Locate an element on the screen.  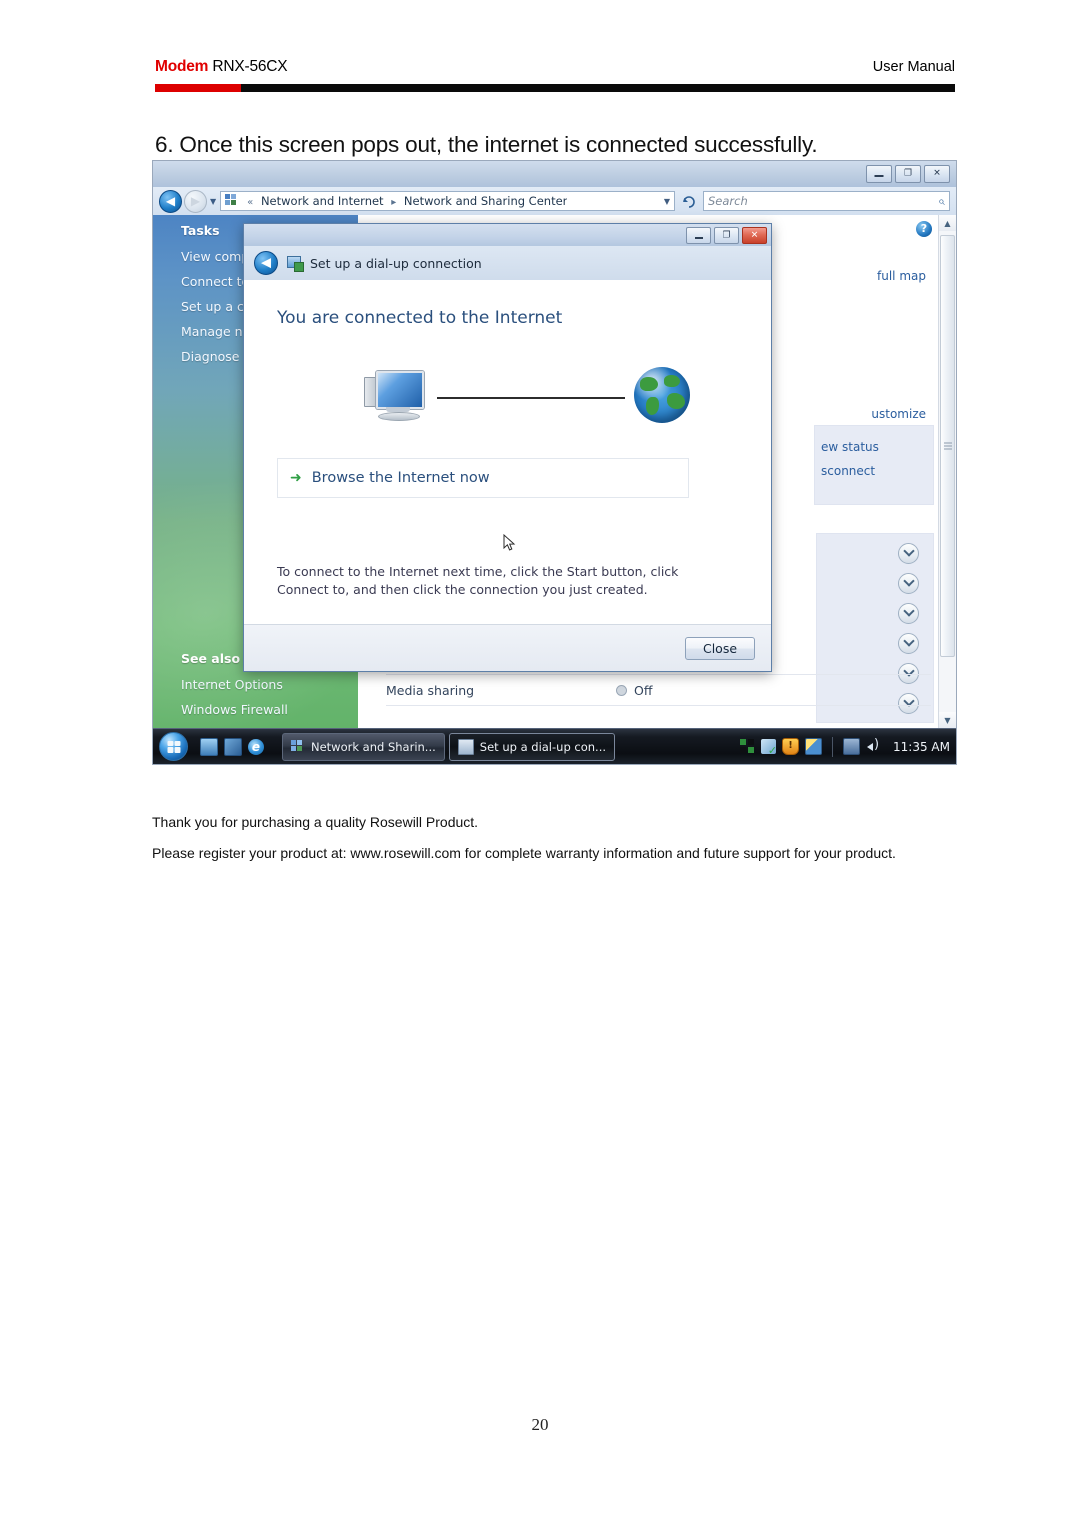
forward-arrow-icon: ▶ is located at coordinates (195, 201).